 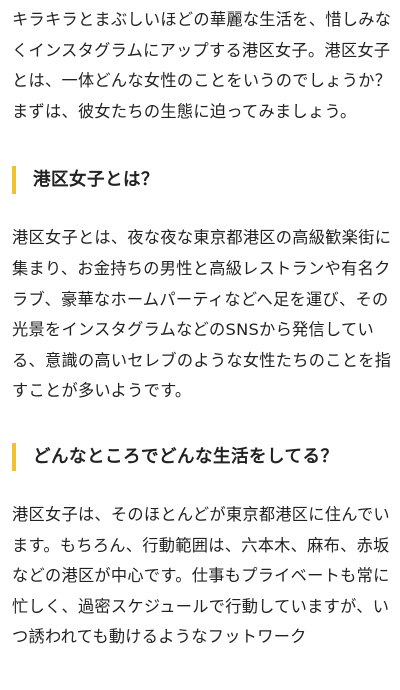 What do you see at coordinates (202, 180) in the screenshot?
I see `section-heading-what-is: 港区女子とは？` at bounding box center [202, 180].